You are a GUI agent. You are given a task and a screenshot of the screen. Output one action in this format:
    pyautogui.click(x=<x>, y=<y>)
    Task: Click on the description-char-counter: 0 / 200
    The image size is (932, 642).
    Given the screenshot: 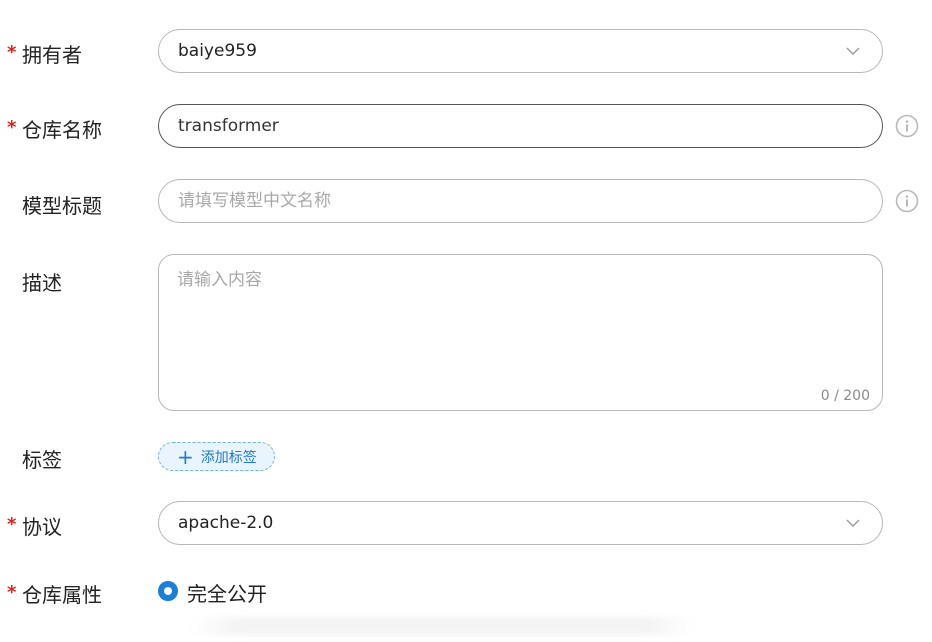 What is the action you would take?
    pyautogui.click(x=845, y=396)
    